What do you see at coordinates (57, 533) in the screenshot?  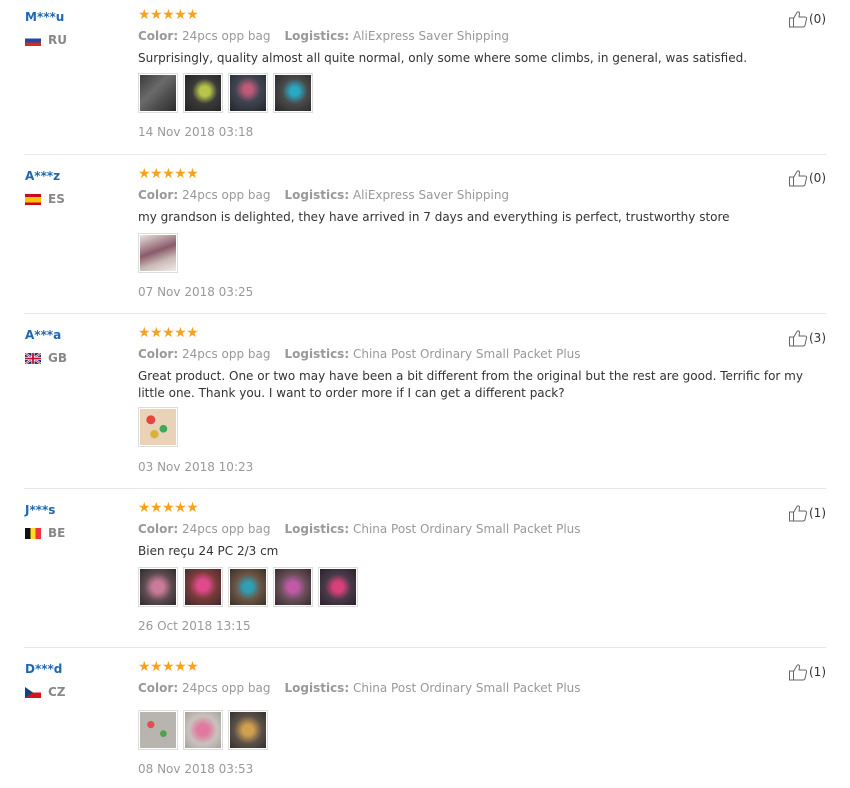 I see `country-code: BE` at bounding box center [57, 533].